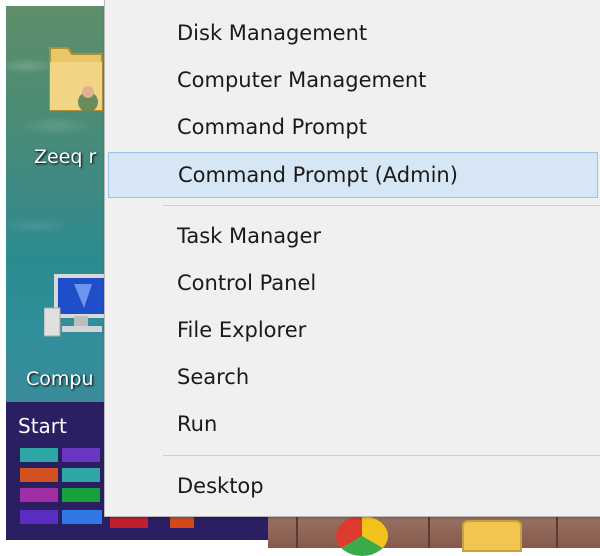 Image resolution: width=600 pixels, height=556 pixels. I want to click on menu-item-search: Search, so click(352, 377).